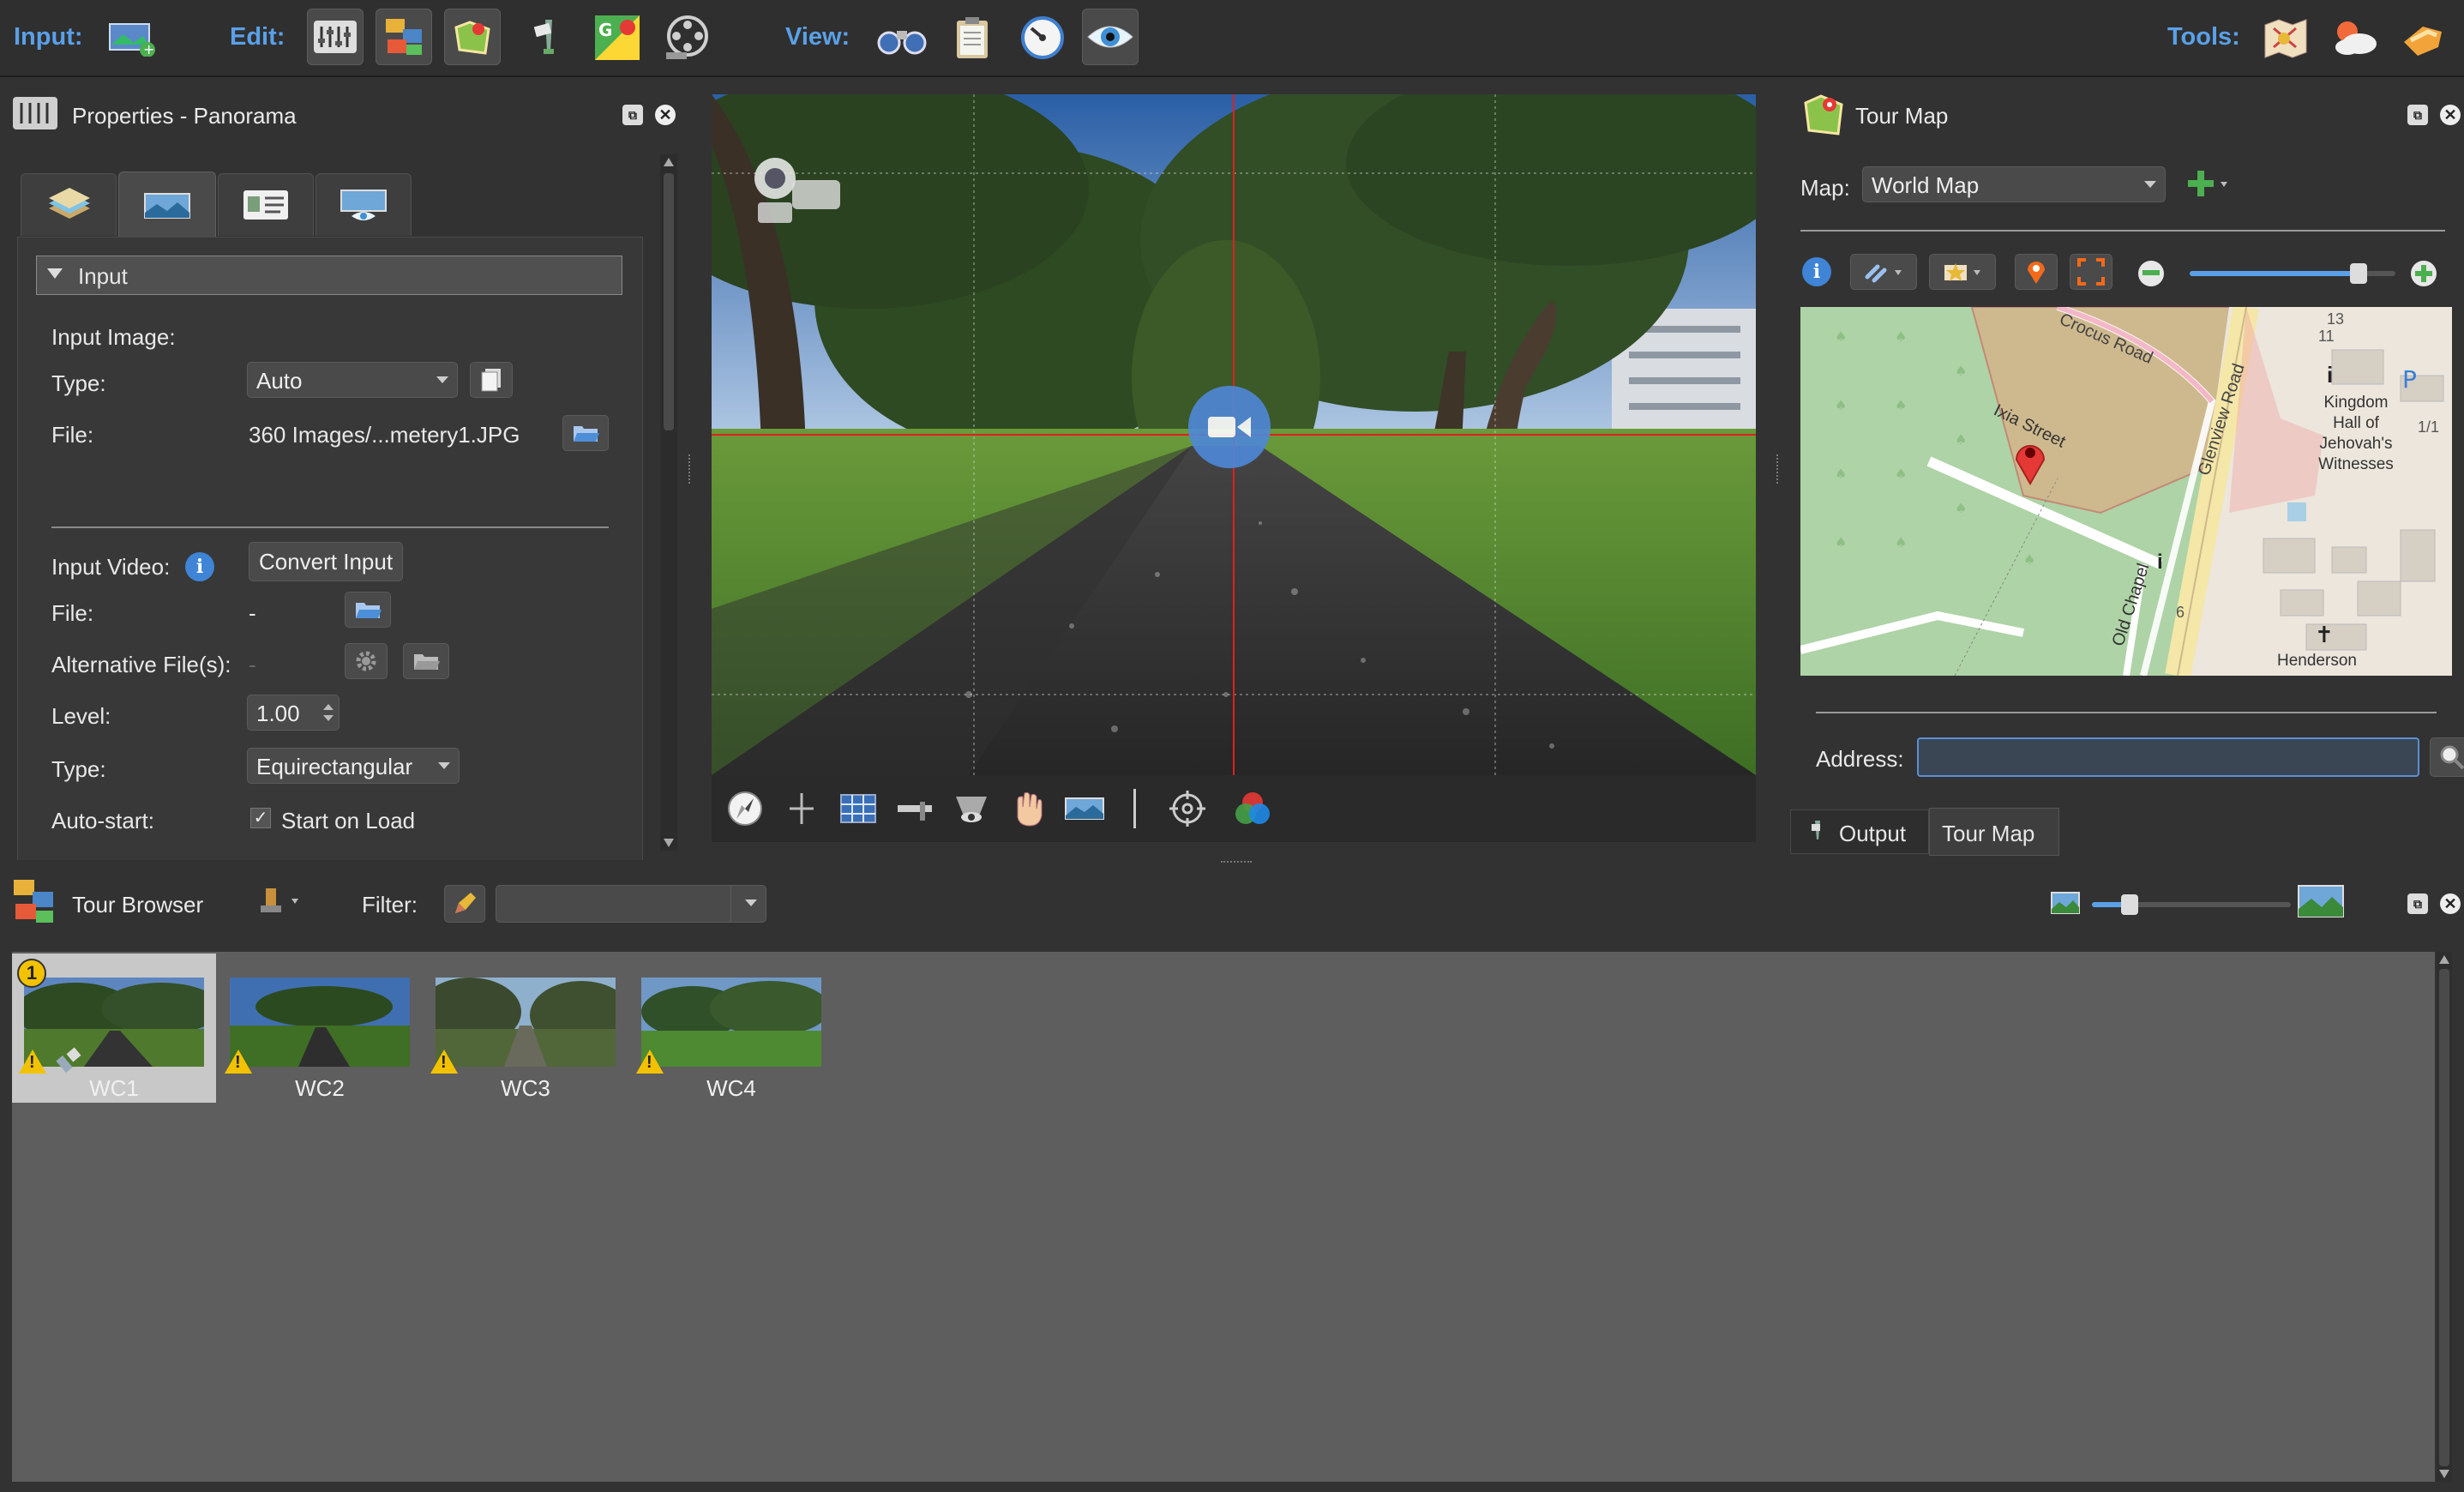  Describe the element at coordinates (1028, 809) in the screenshot. I see `pan-hand-button` at that location.